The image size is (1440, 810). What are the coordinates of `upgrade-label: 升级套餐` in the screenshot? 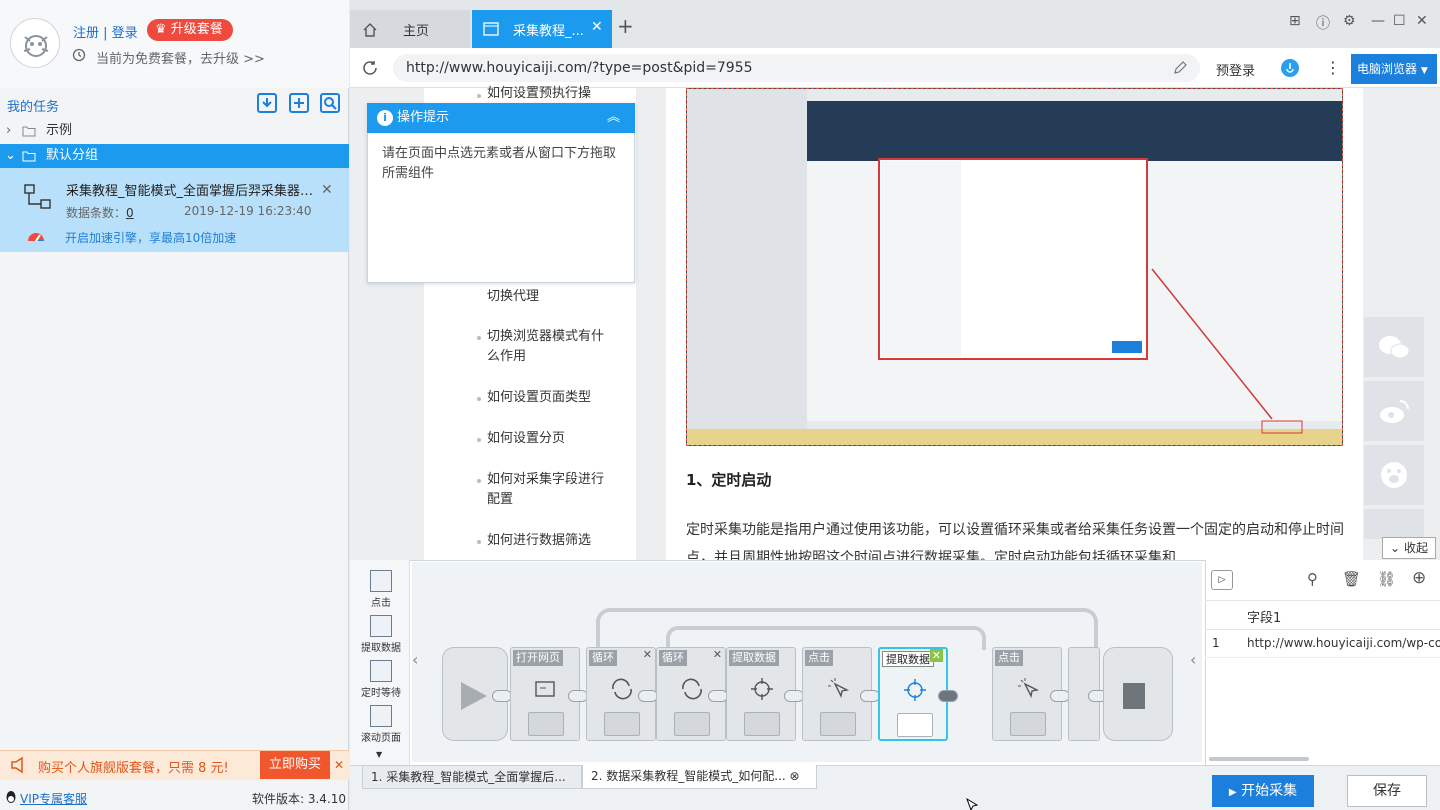 It's located at (196, 29).